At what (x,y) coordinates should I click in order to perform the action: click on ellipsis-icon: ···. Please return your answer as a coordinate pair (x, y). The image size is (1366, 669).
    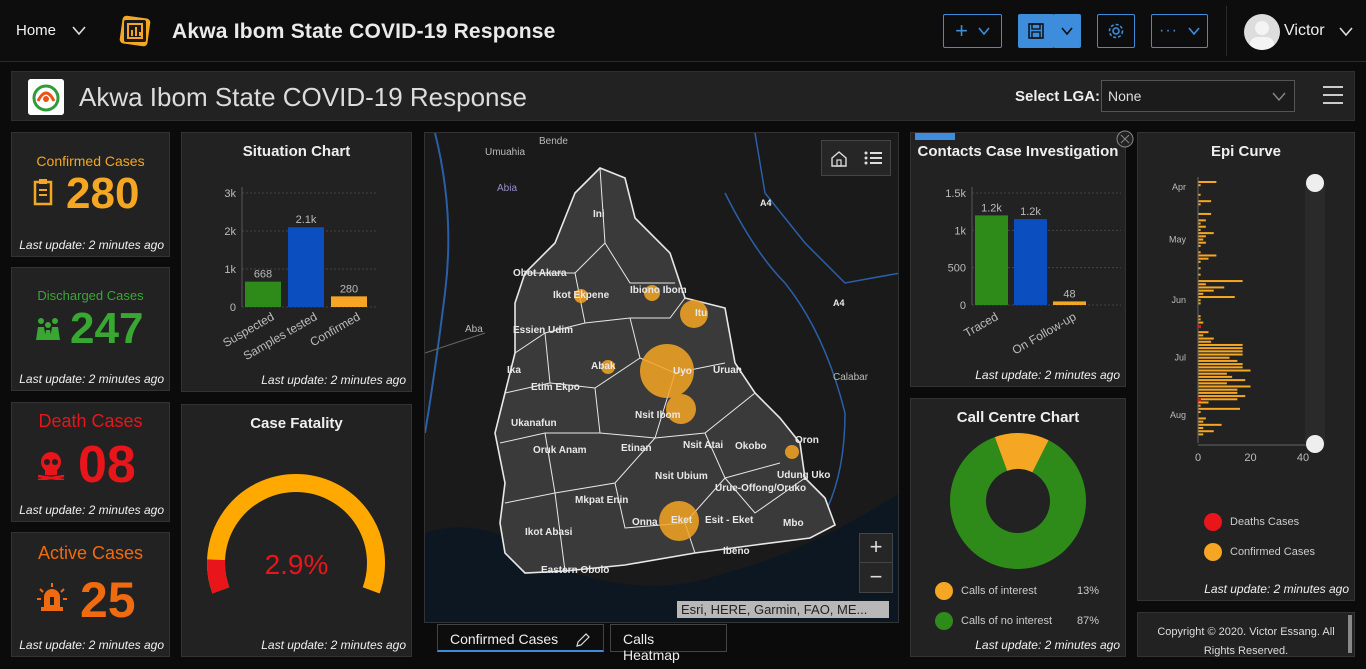
    Looking at the image, I should click on (1168, 30).